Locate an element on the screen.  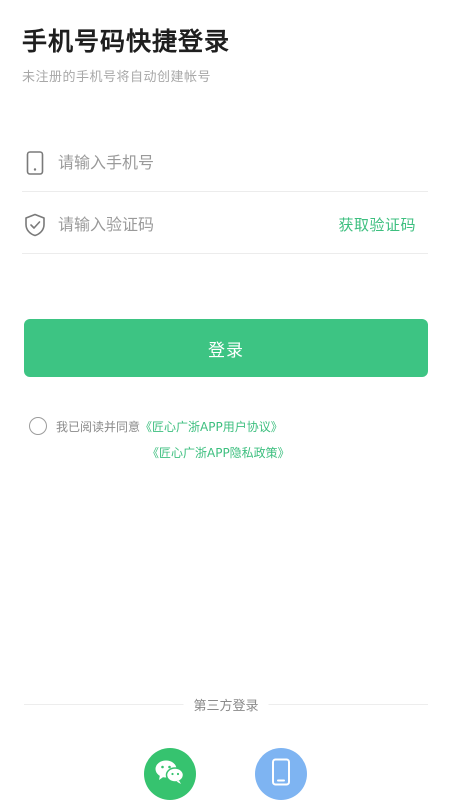
phone-login-button is located at coordinates (281, 774).